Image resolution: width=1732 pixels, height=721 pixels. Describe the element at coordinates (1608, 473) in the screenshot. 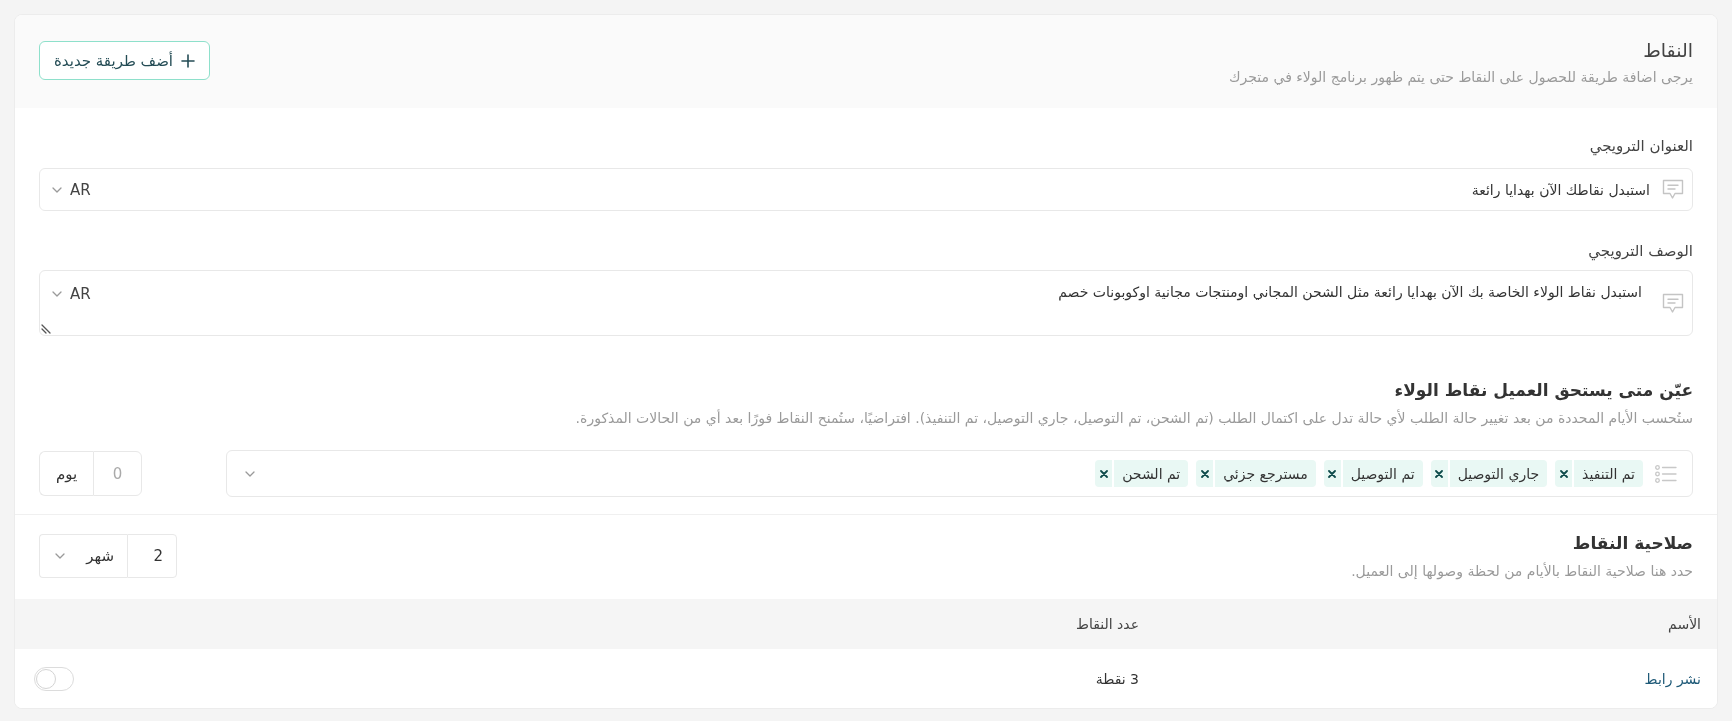

I see `status-tag: تم التنفيذ` at that location.